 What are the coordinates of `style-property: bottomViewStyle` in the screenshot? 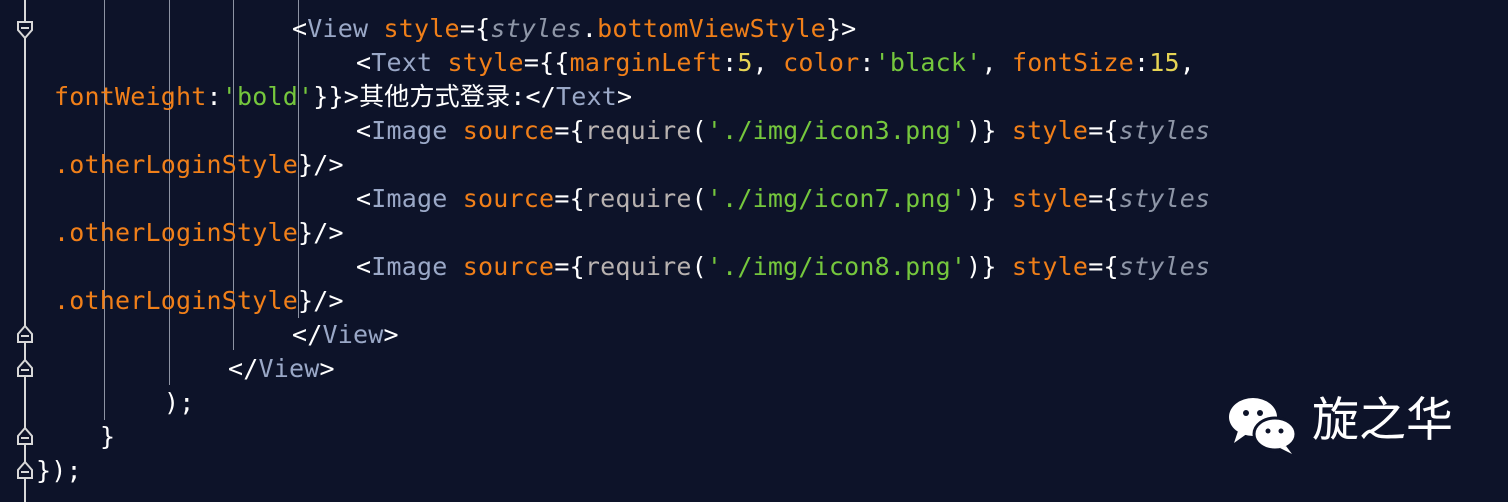 It's located at (711, 28).